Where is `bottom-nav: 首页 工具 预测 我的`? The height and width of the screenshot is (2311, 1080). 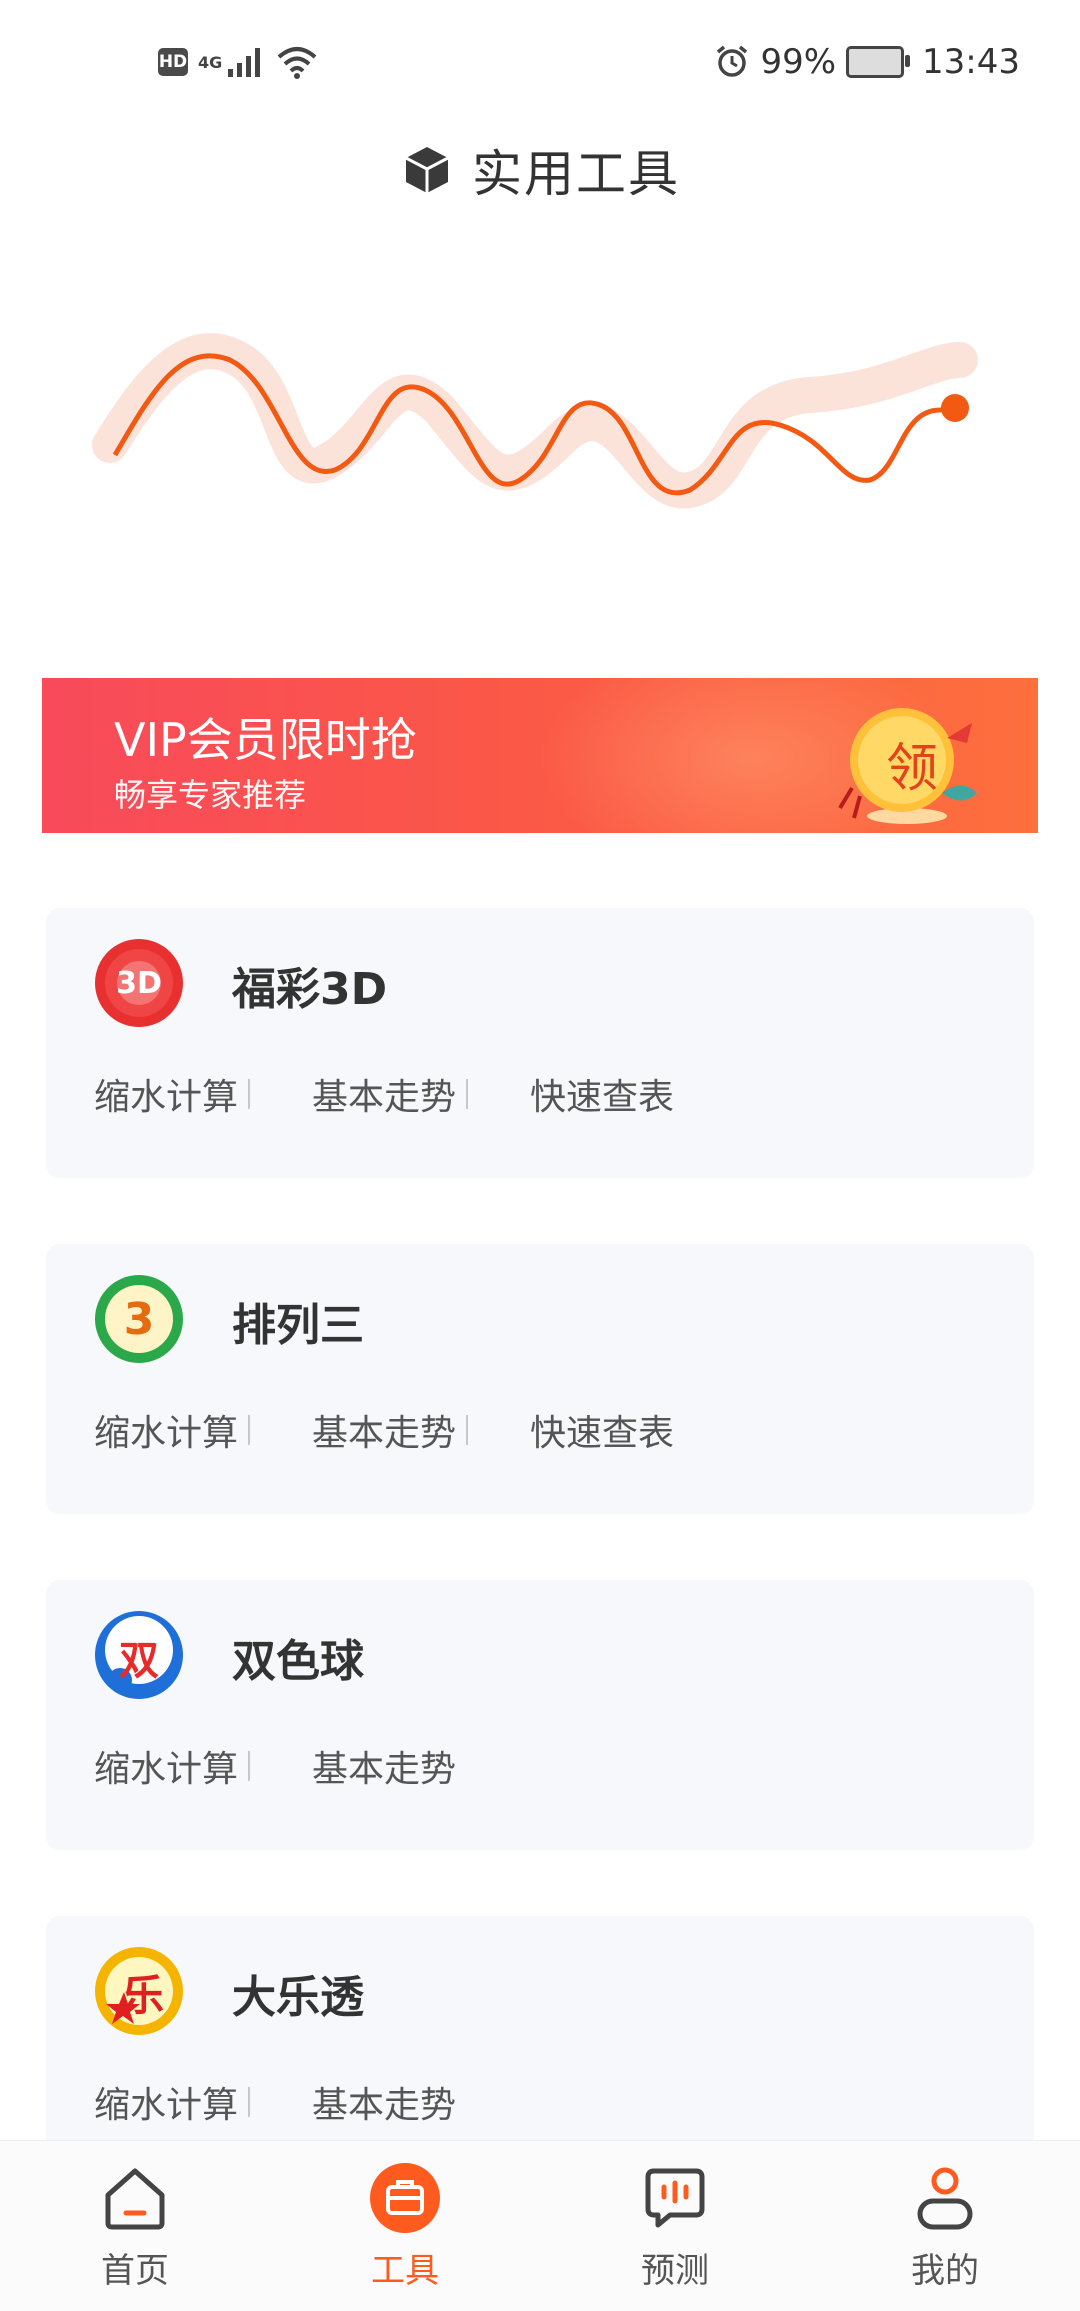 bottom-nav: 首页 工具 预测 我的 is located at coordinates (540, 2225).